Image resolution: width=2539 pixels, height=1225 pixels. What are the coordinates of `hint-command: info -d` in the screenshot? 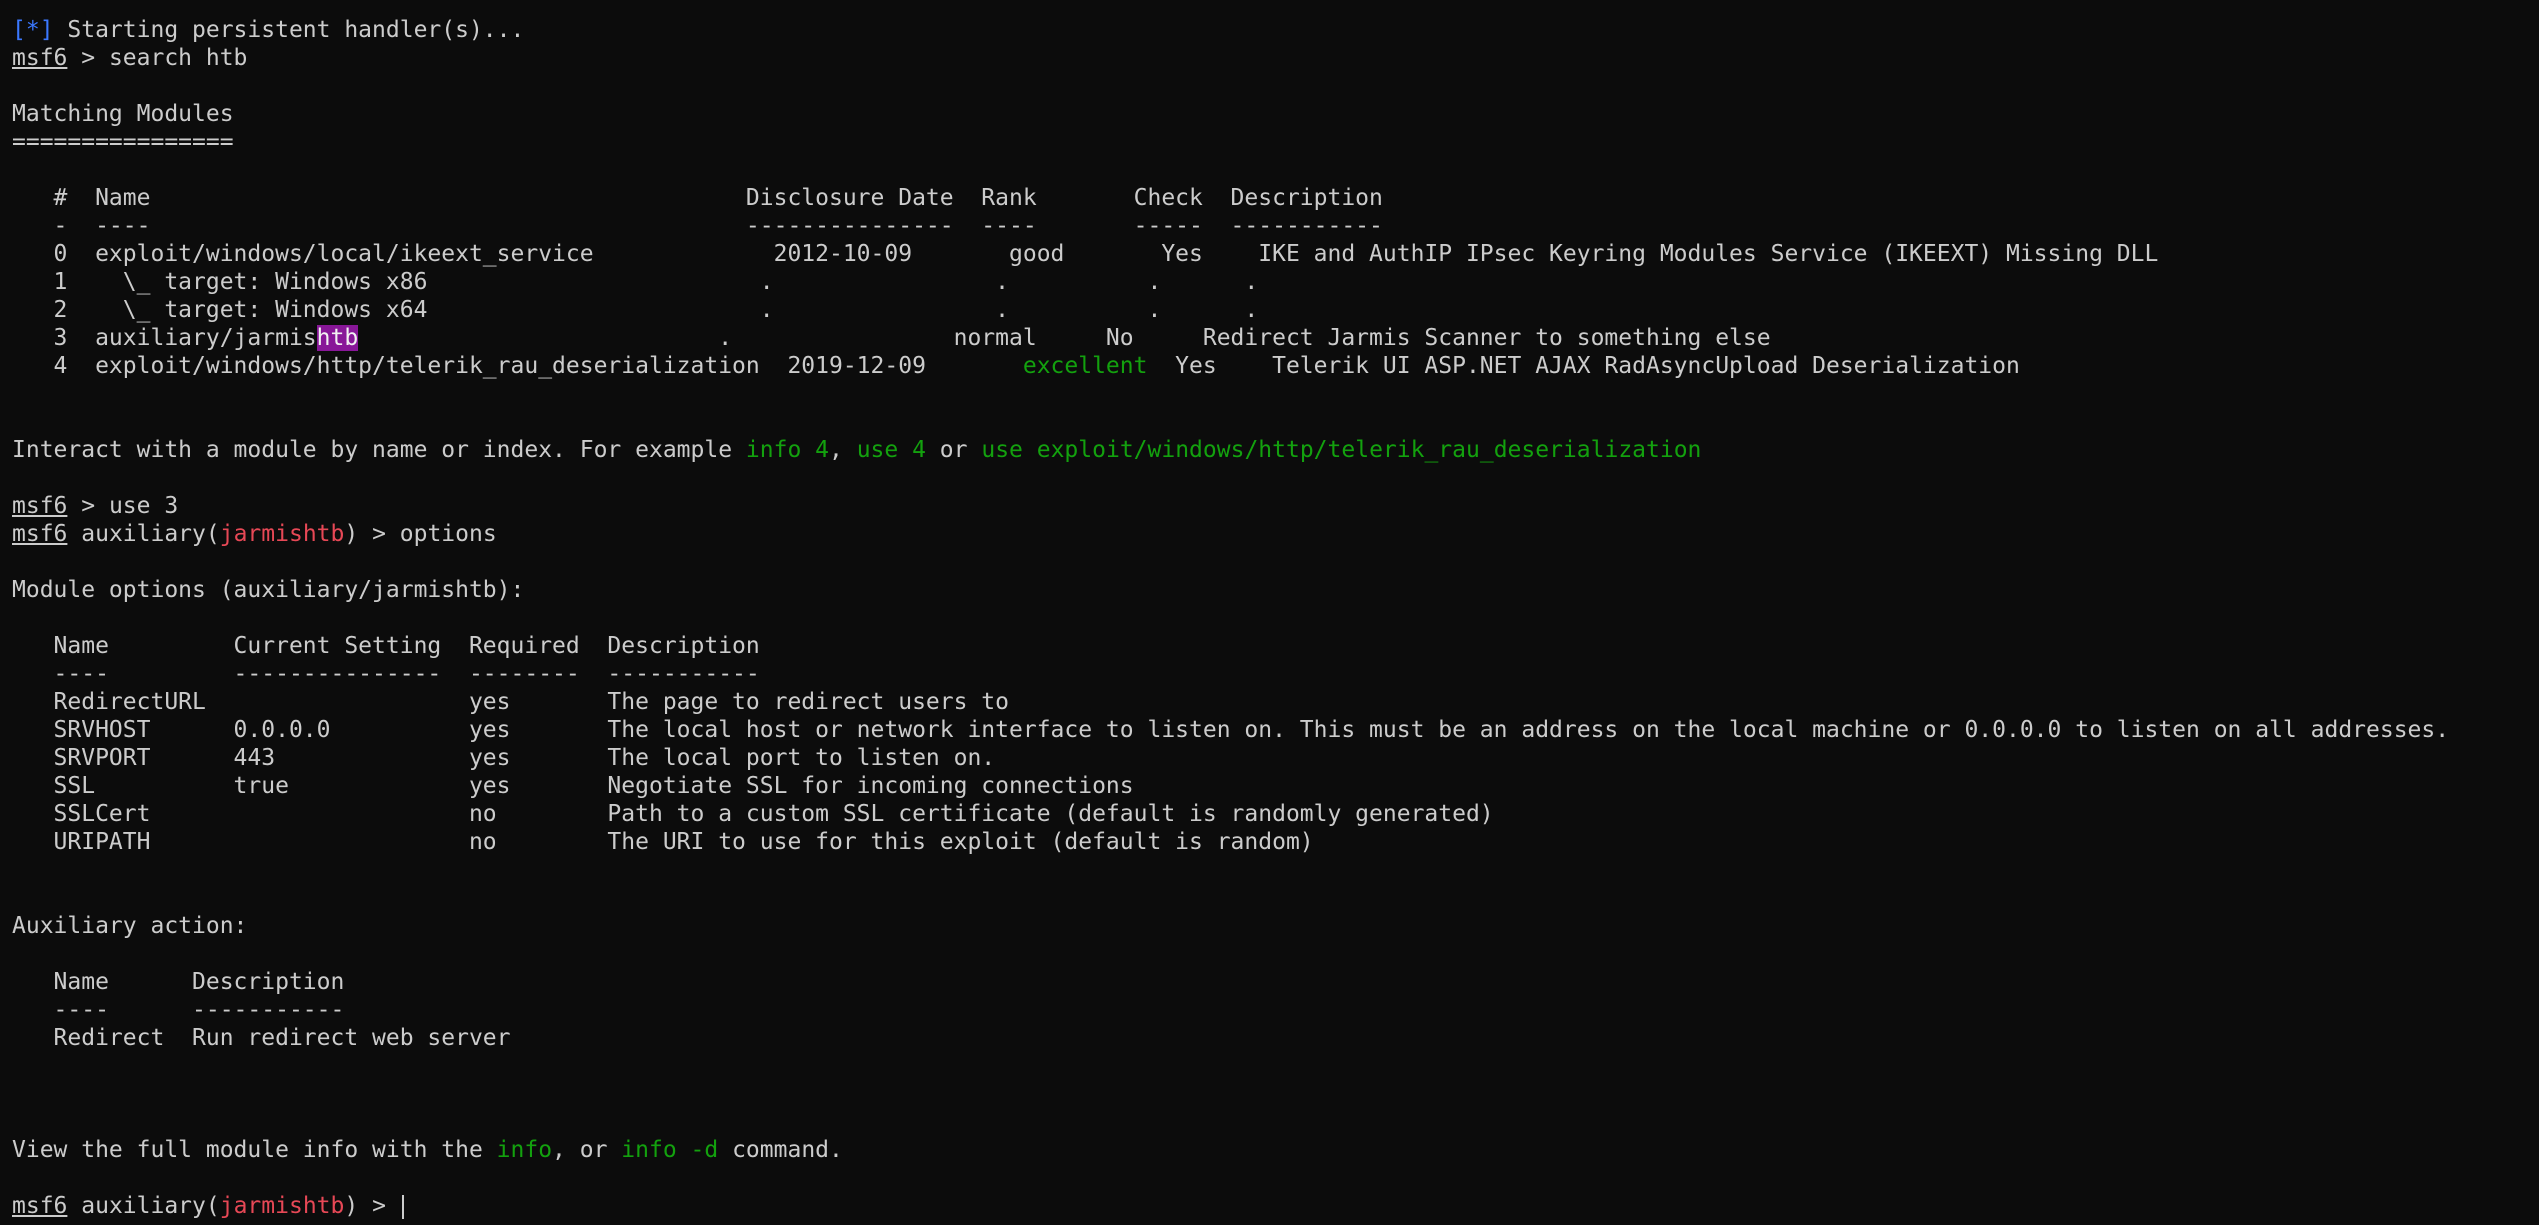 It's located at (670, 1150).